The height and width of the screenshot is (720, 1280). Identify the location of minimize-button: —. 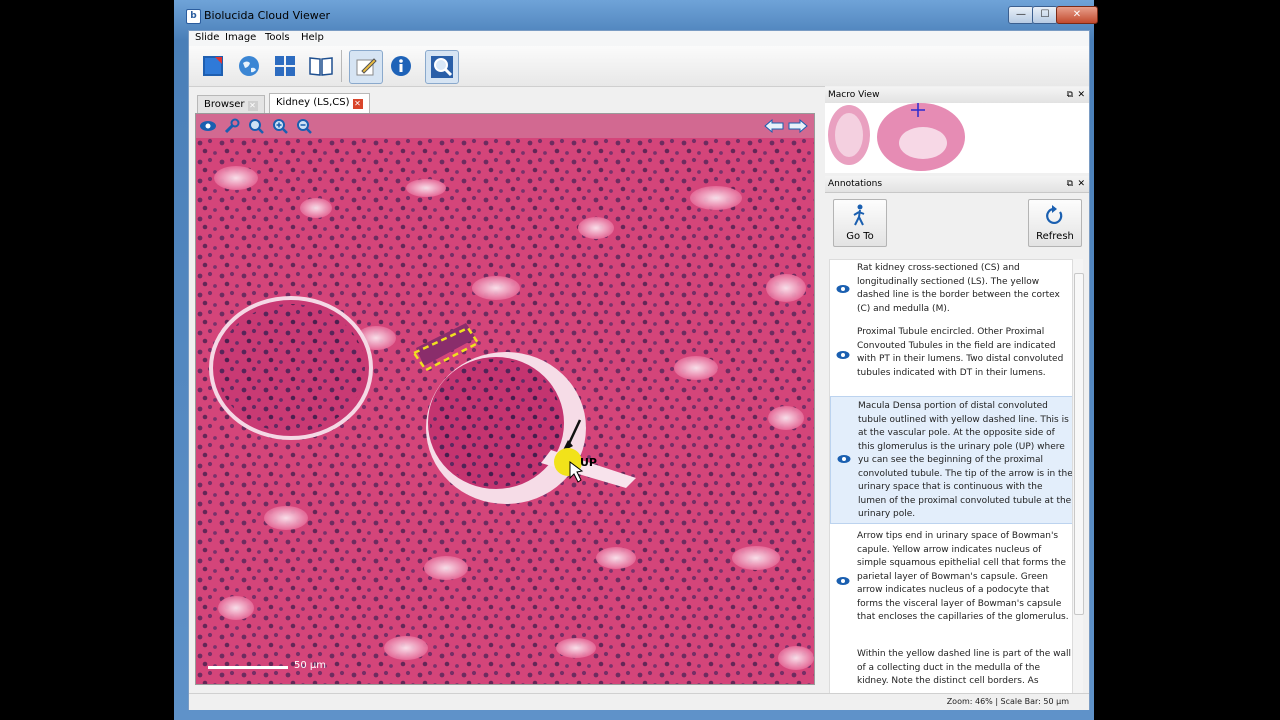
(1021, 15).